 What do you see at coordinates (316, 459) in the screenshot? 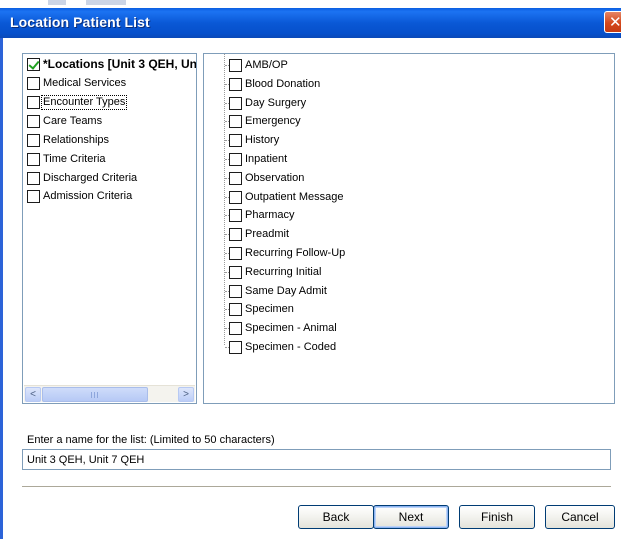
I see `list-name-input` at bounding box center [316, 459].